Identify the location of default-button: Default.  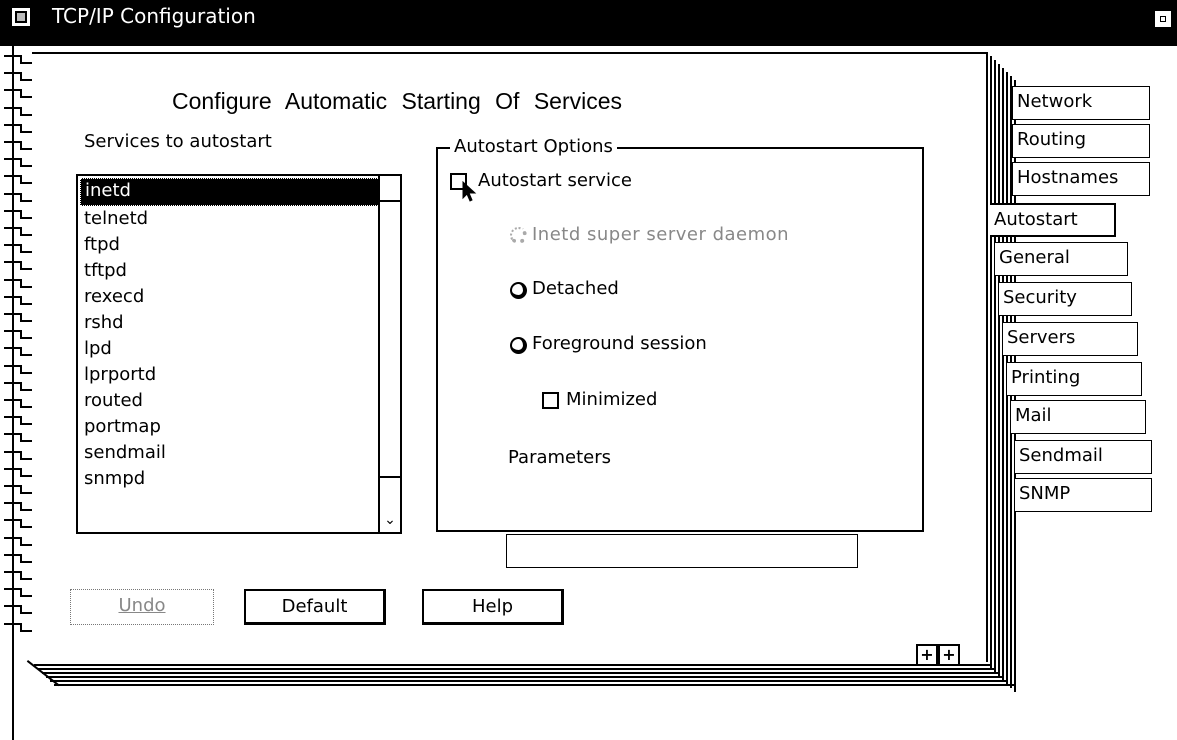
(315, 607).